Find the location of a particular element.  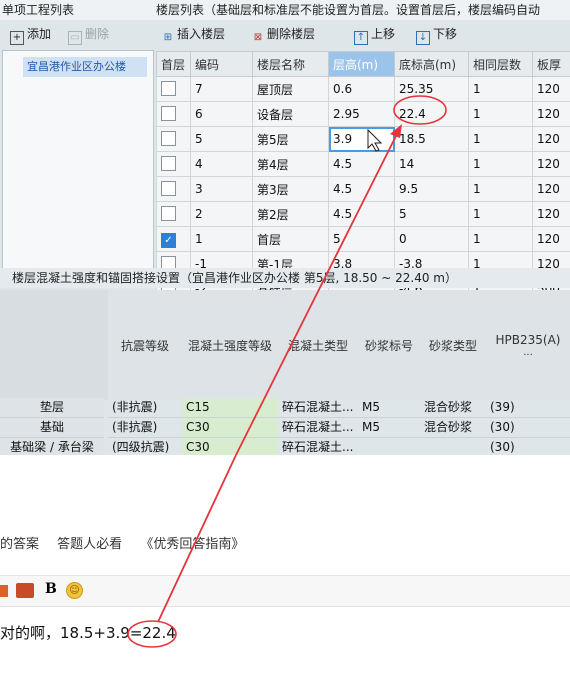

concrete-row-mortar is located at coordinates (389, 446).